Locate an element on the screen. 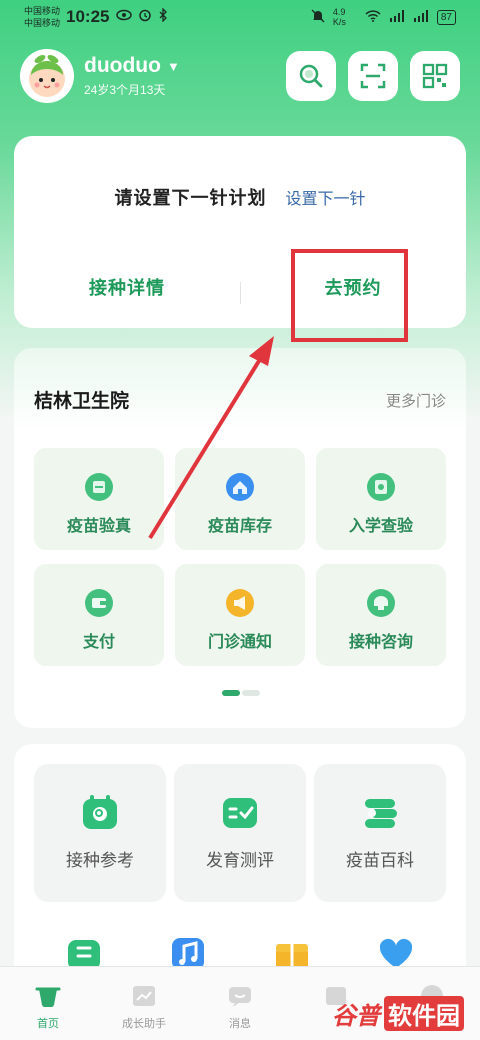  service-clinic-notice: 门诊通知 is located at coordinates (240, 615).